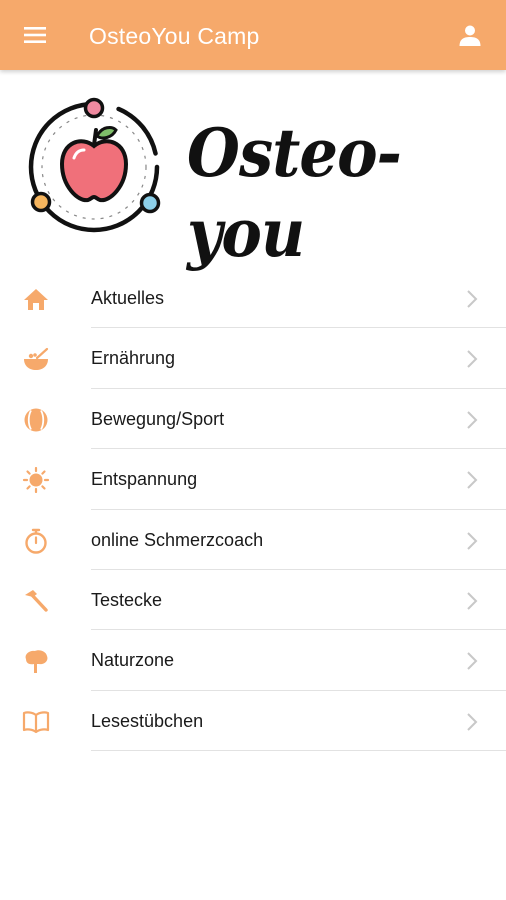  I want to click on logo-wordmark: Osteo-you, so click(294, 193).